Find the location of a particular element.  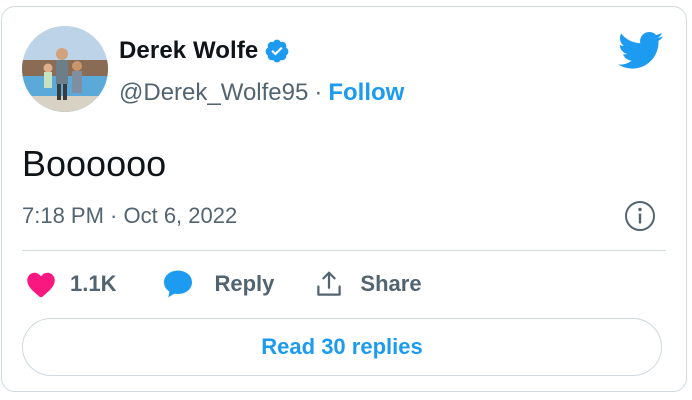

author-name-row: Derek Wolfe is located at coordinates (204, 51).